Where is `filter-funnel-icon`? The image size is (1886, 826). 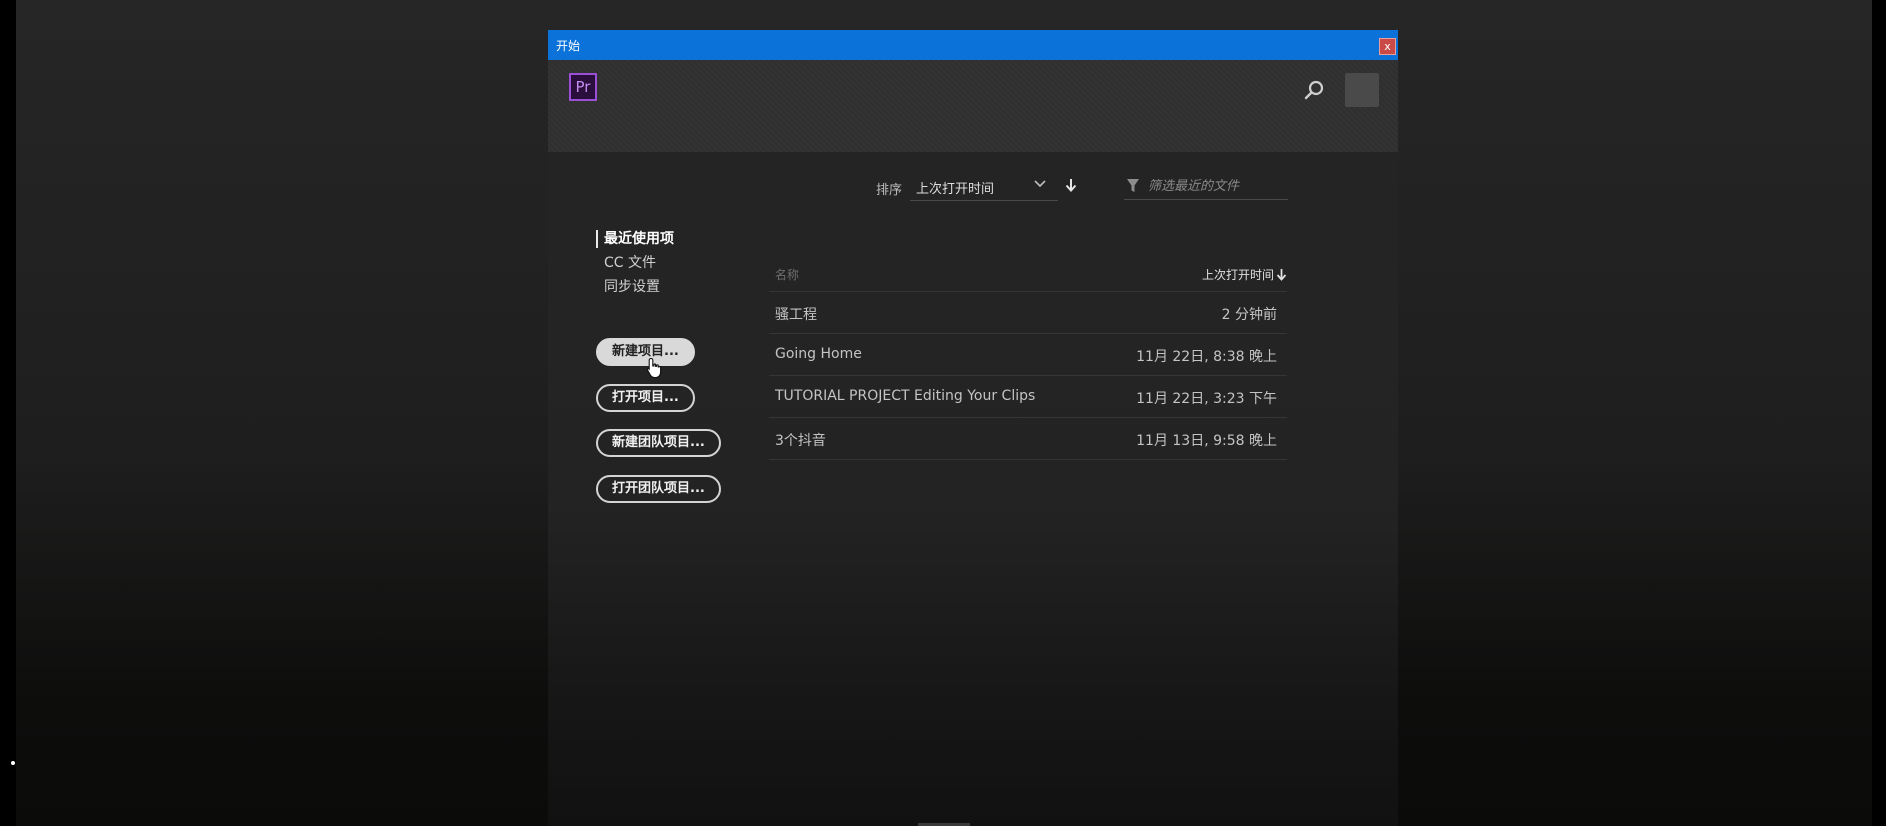 filter-funnel-icon is located at coordinates (1133, 185).